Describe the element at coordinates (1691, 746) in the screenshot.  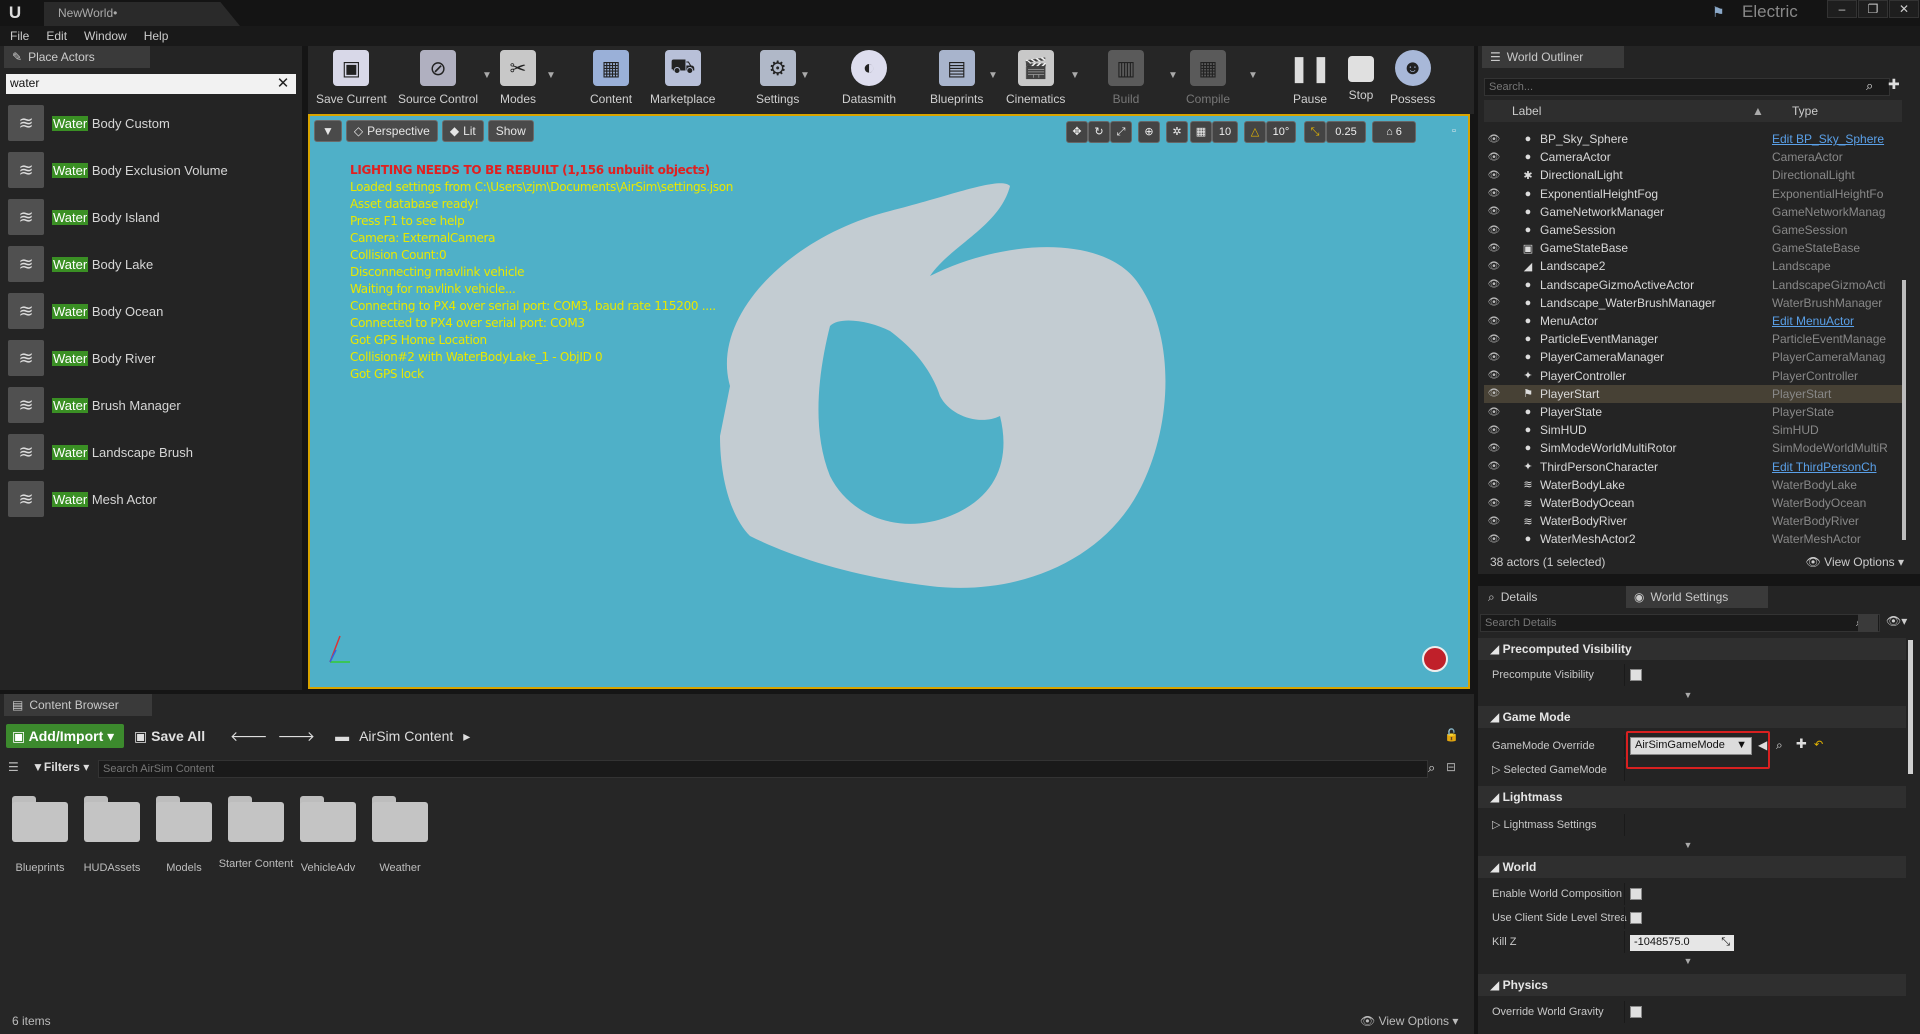
I see `gamemode-override-select: AirSimGameMode ▼` at that location.